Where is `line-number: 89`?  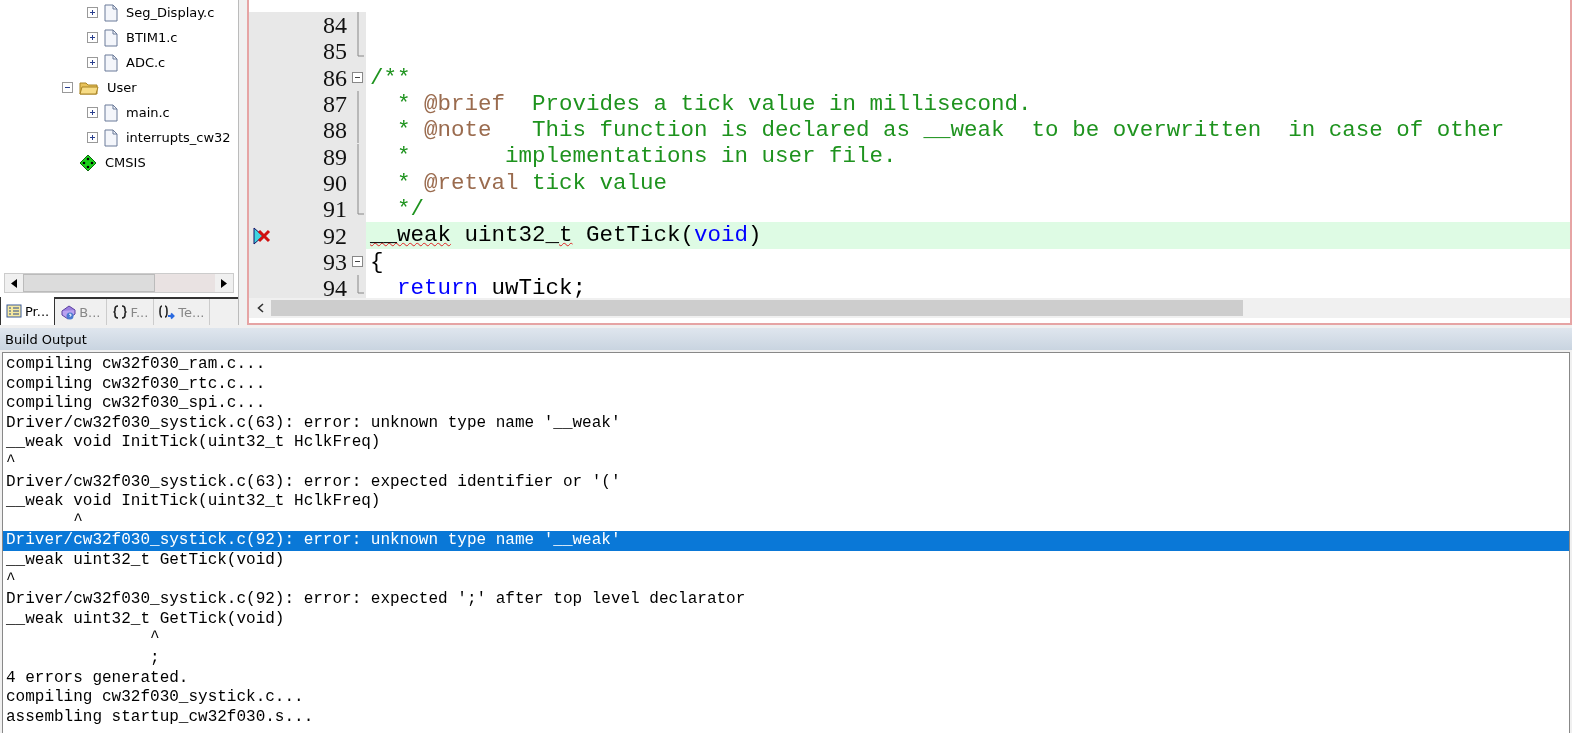
line-number: 89 is located at coordinates (334, 156).